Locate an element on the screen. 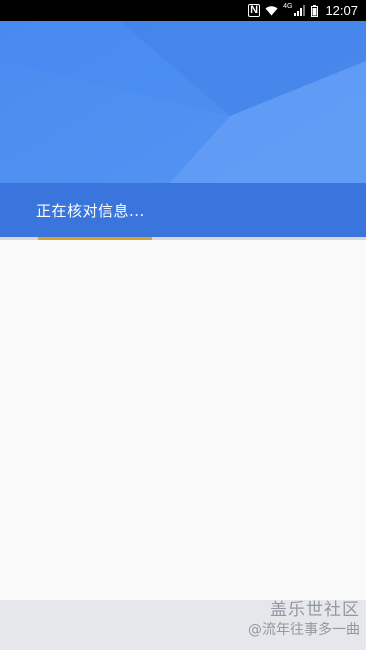 The image size is (366, 650). signal-icon is located at coordinates (300, 10).